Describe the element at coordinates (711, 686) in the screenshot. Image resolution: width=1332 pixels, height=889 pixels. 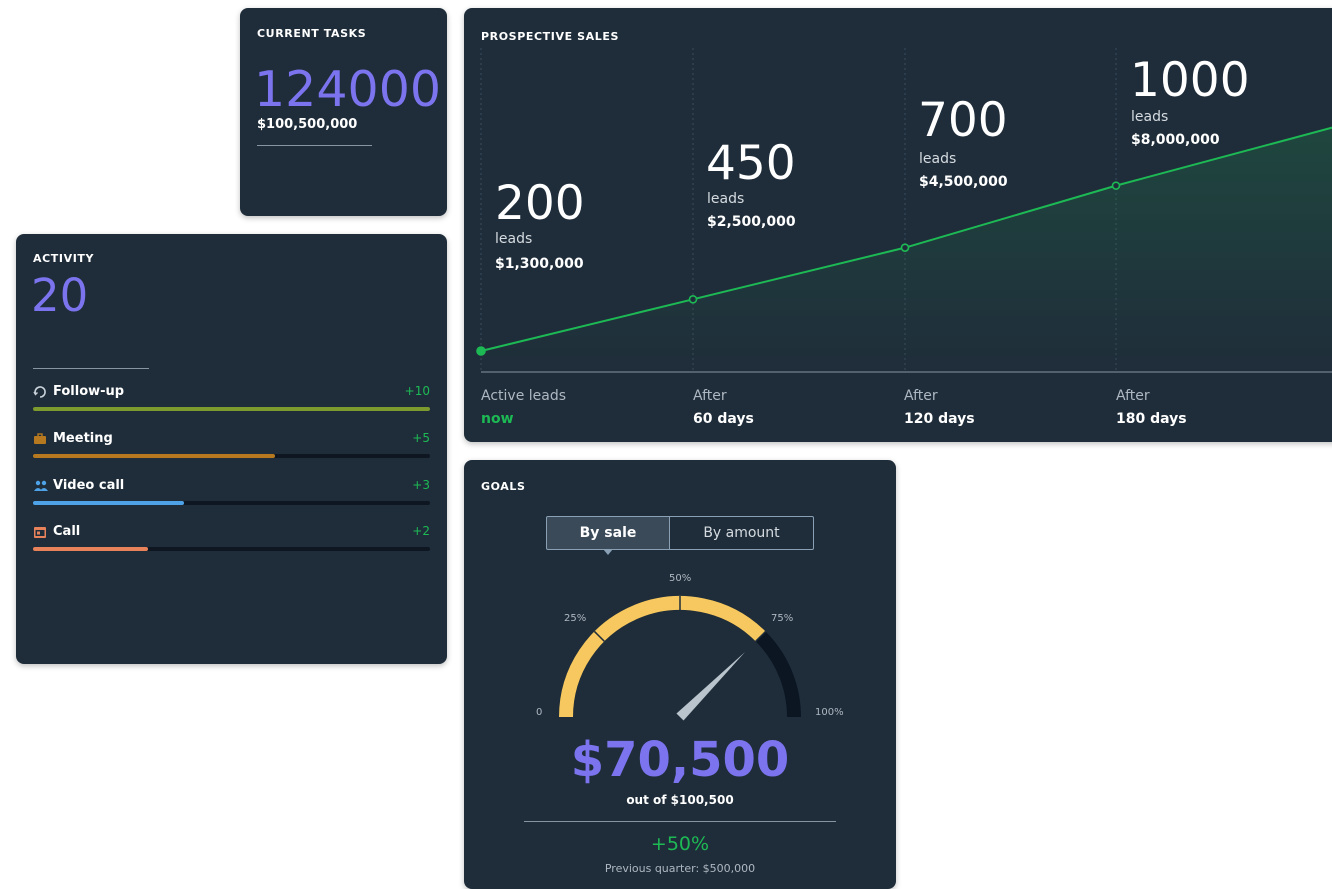
I see `gauge-needle` at that location.